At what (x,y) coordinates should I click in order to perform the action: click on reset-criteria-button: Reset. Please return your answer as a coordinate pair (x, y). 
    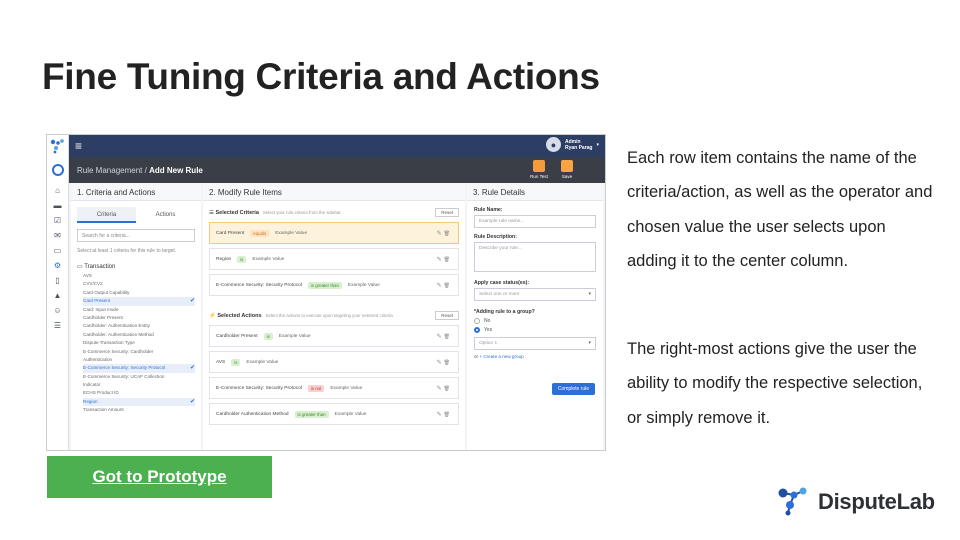
    Looking at the image, I should click on (447, 212).